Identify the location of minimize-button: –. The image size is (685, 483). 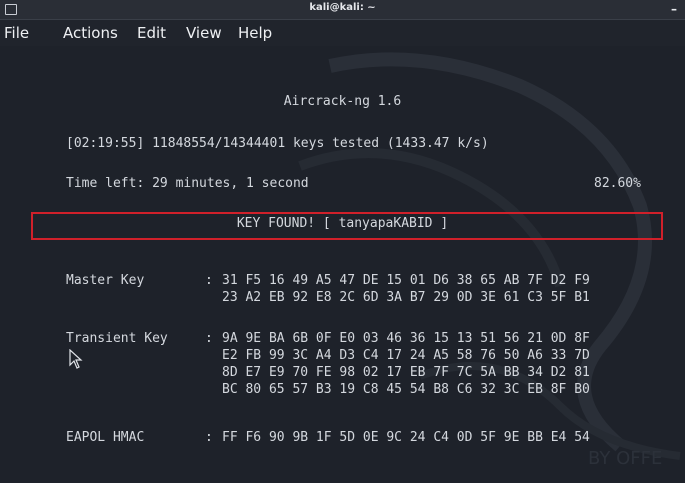
(674, 9).